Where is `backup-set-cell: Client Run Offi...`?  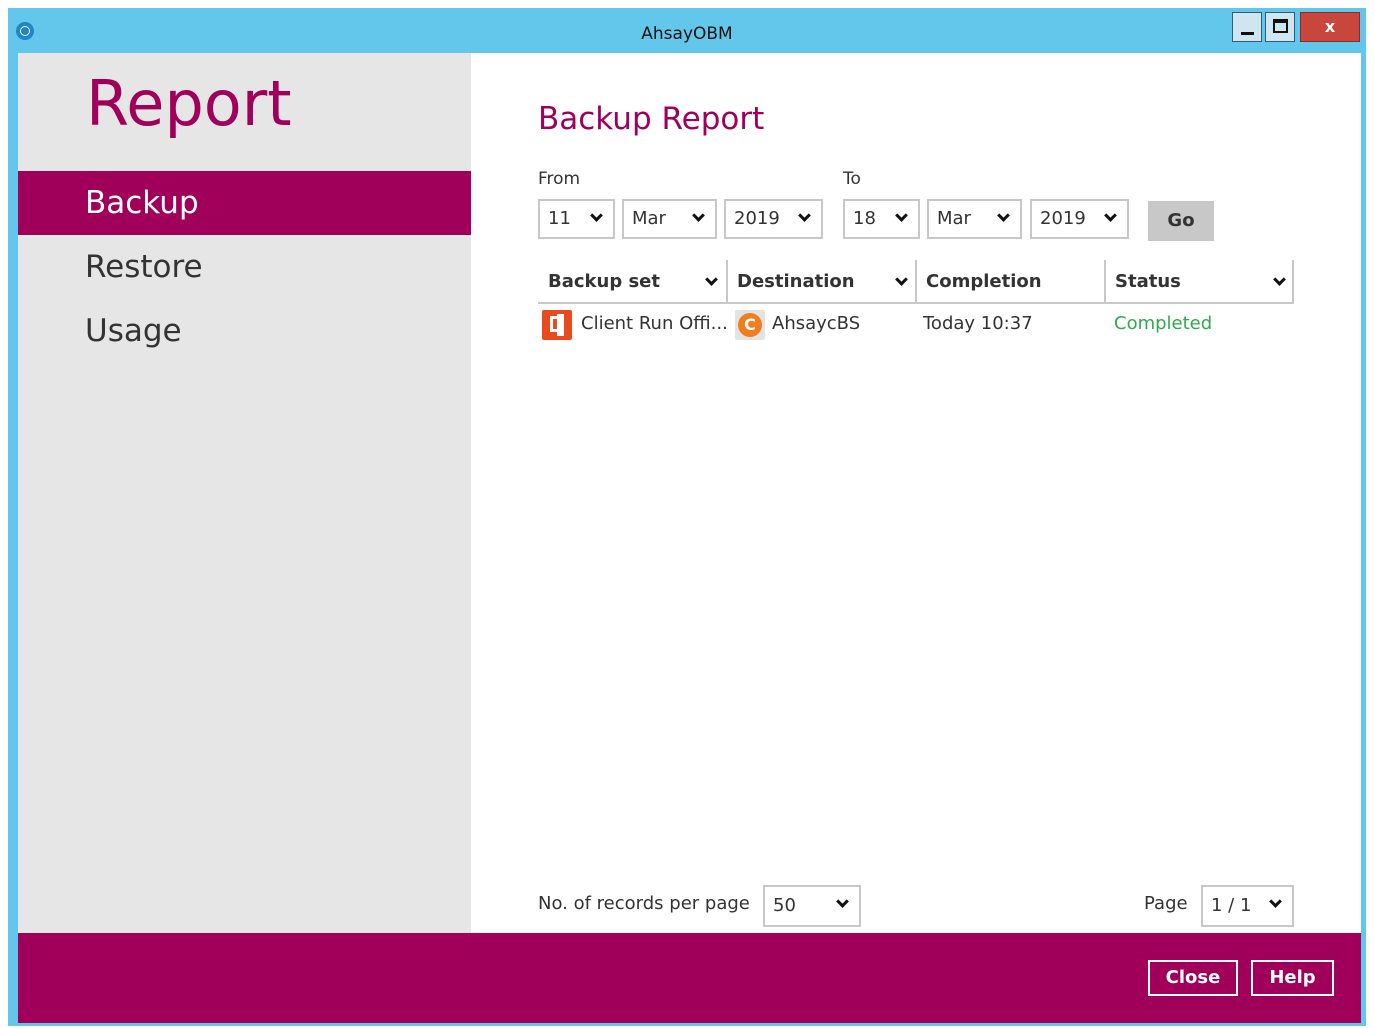 backup-set-cell: Client Run Offi... is located at coordinates (654, 323).